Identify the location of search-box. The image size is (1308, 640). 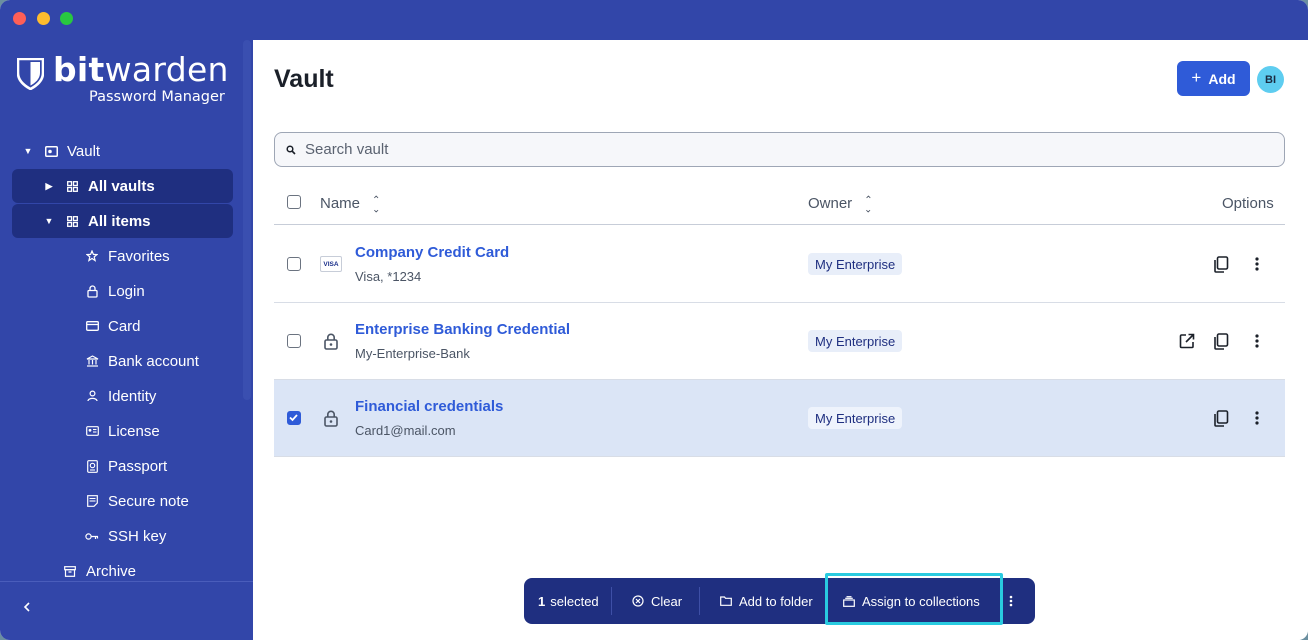
(779, 149).